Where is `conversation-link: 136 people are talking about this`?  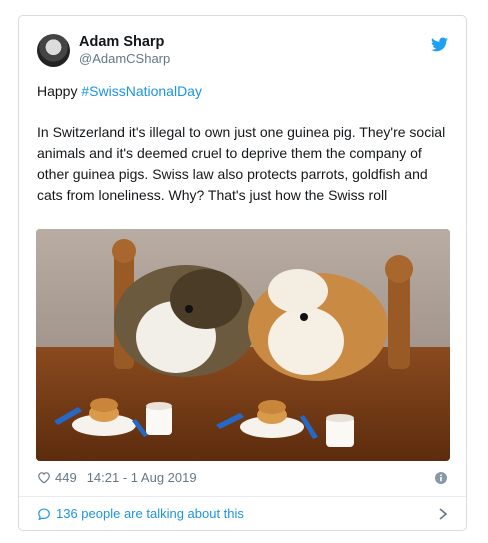 conversation-link: 136 people are talking about this is located at coordinates (140, 513).